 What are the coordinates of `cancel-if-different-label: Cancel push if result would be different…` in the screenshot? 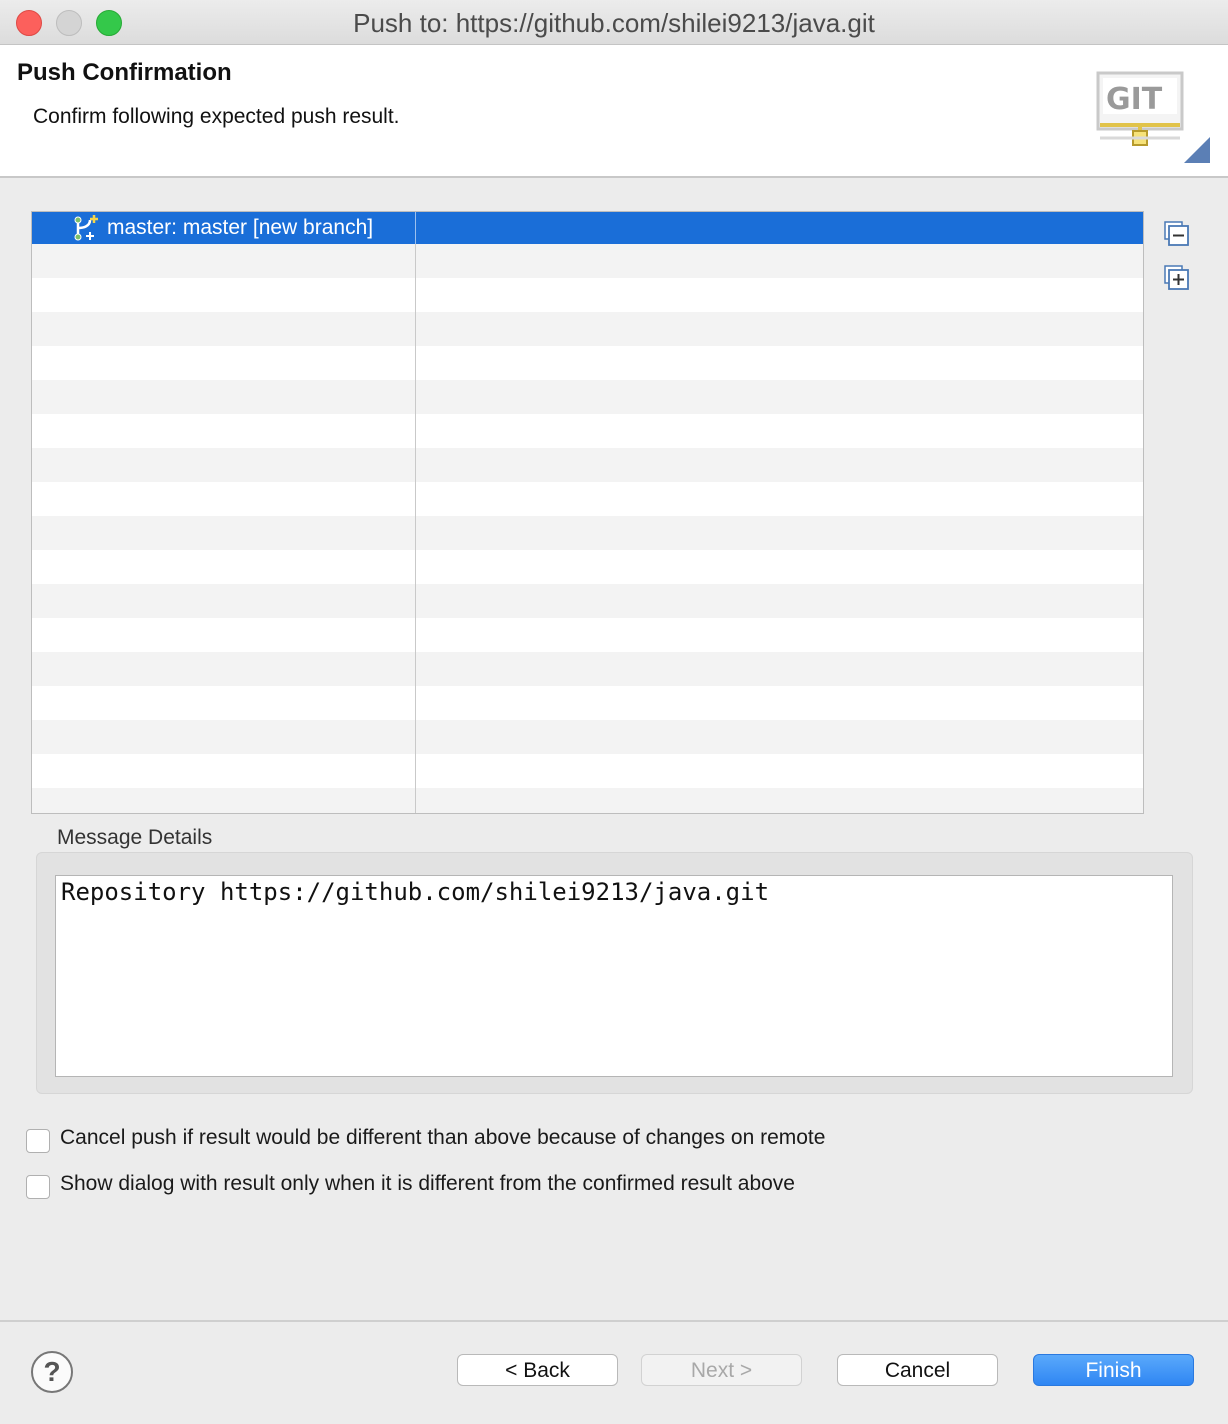 It's located at (442, 1138).